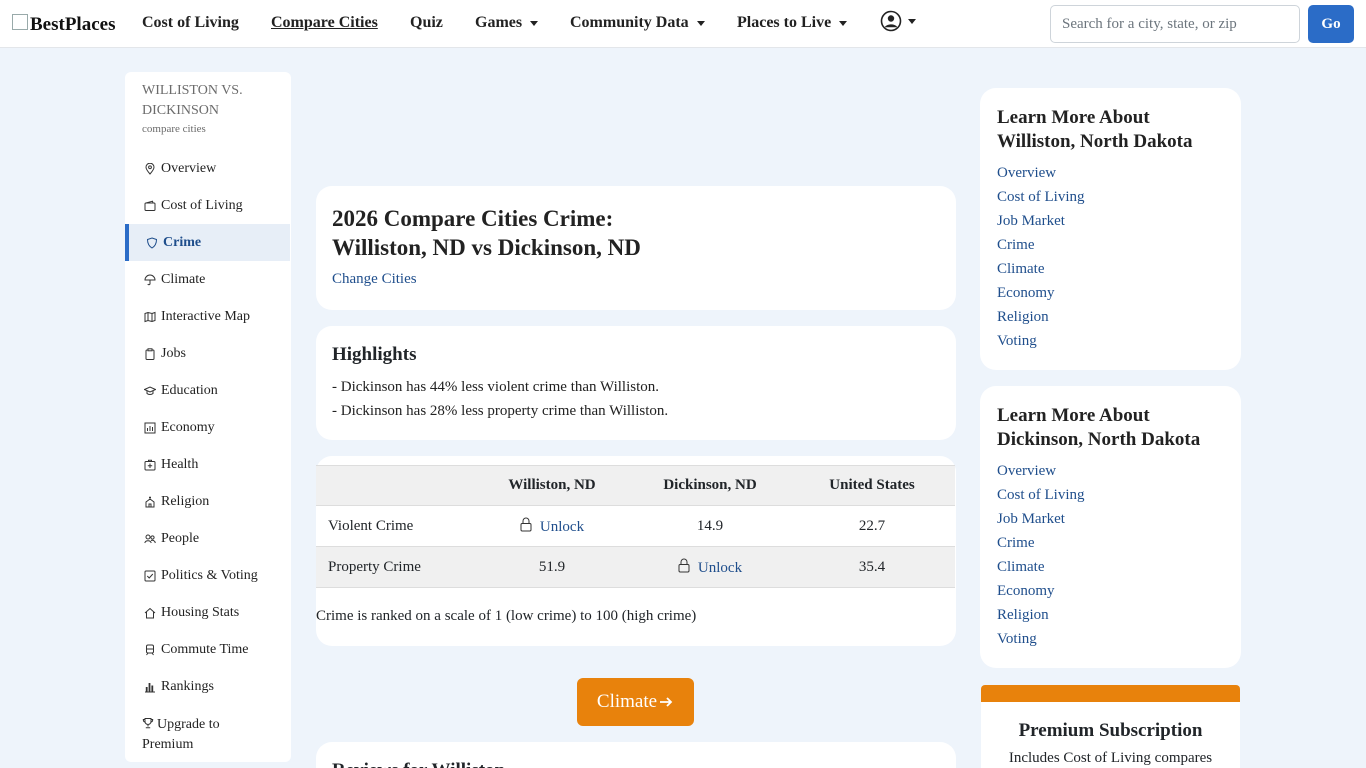 The image size is (1366, 768). Describe the element at coordinates (202, 205) in the screenshot. I see `sidebar-item-label: Cost of Living` at that location.